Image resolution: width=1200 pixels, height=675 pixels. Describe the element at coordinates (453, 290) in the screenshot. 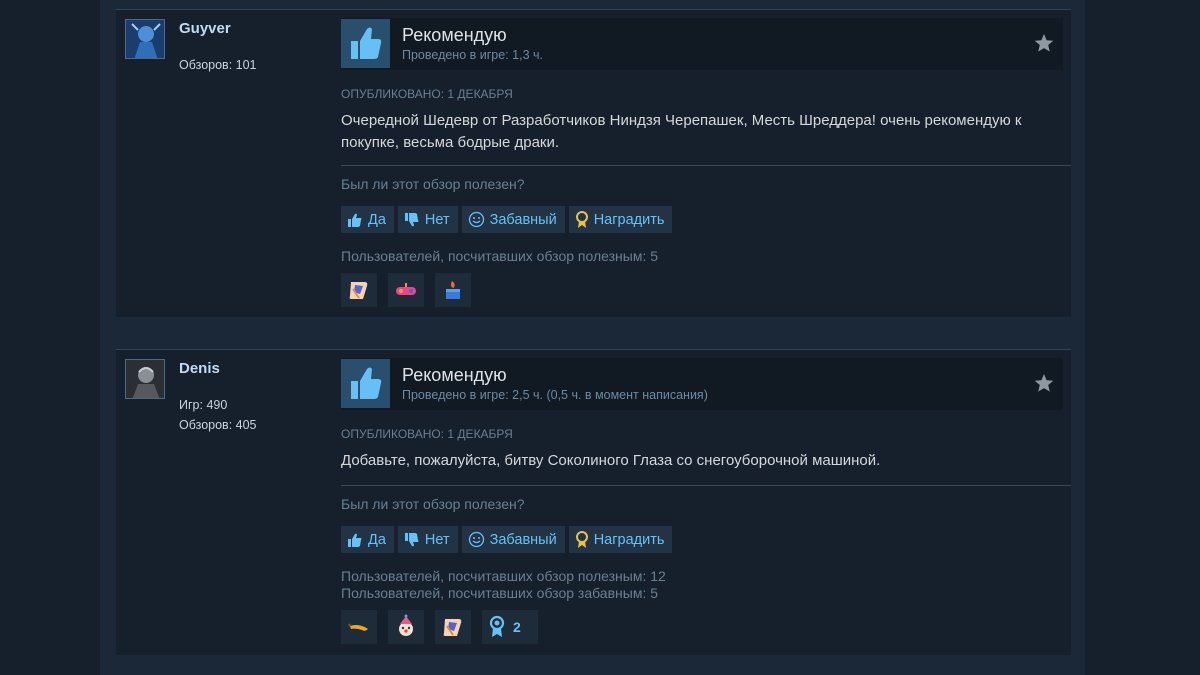

I see `cake-award-icon` at that location.